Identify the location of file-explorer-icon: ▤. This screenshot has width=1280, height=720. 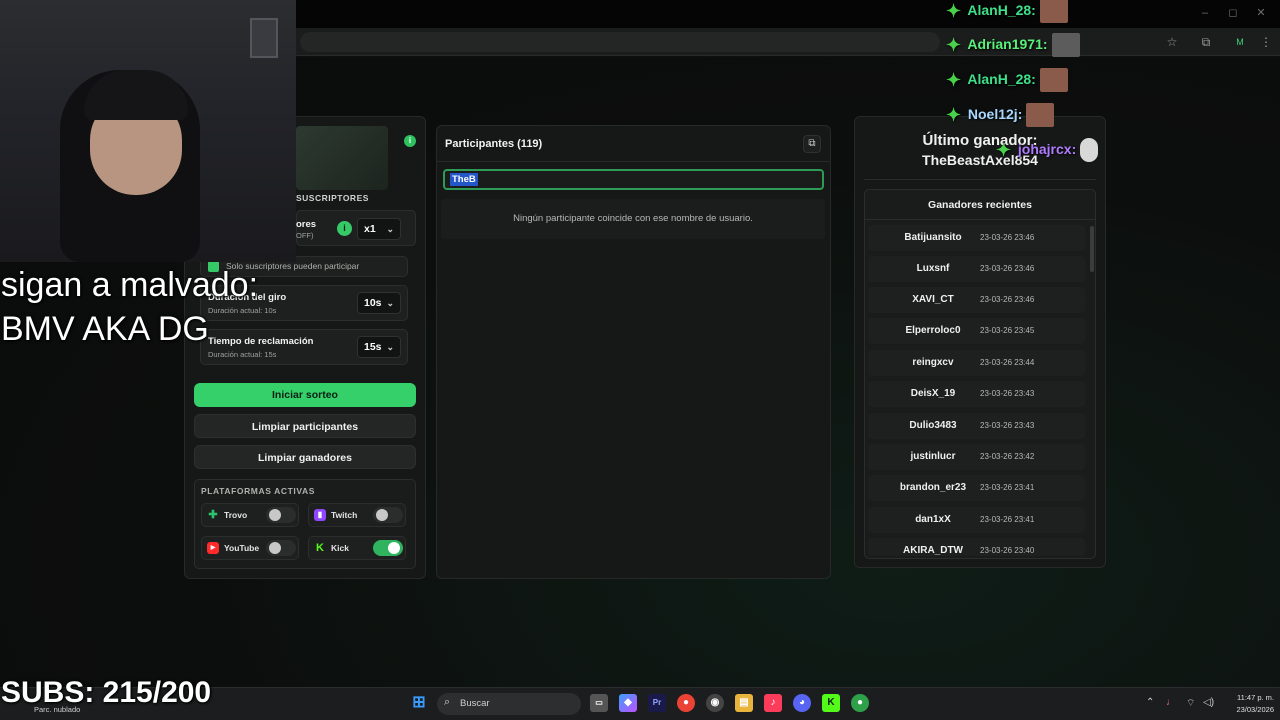
(744, 703).